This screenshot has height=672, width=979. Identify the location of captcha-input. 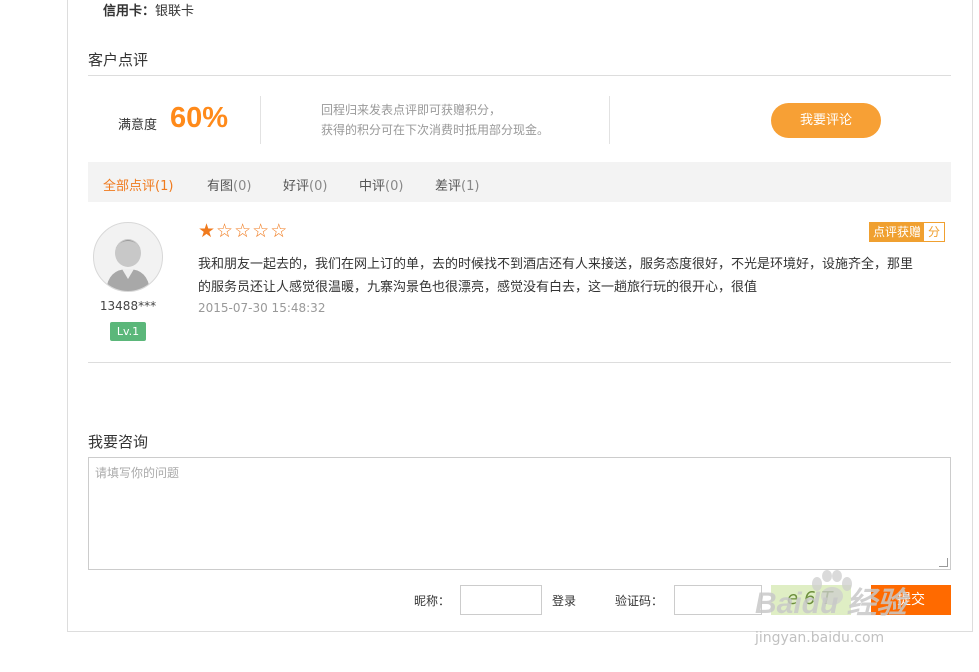
(718, 600).